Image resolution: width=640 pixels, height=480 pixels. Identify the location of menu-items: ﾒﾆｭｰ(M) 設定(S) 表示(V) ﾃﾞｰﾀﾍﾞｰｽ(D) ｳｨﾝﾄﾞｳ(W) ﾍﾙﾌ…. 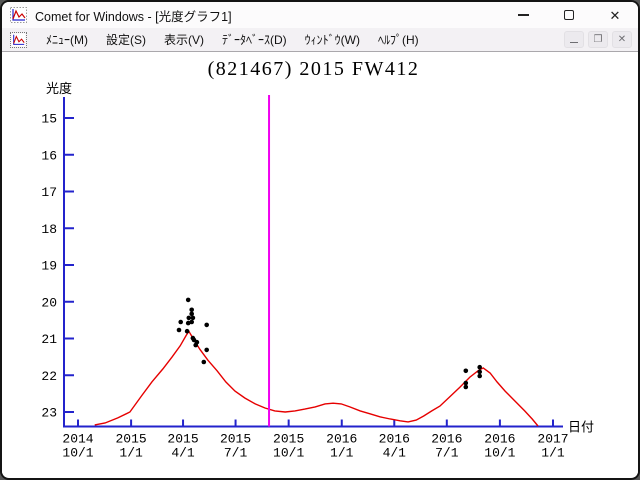
(232, 39).